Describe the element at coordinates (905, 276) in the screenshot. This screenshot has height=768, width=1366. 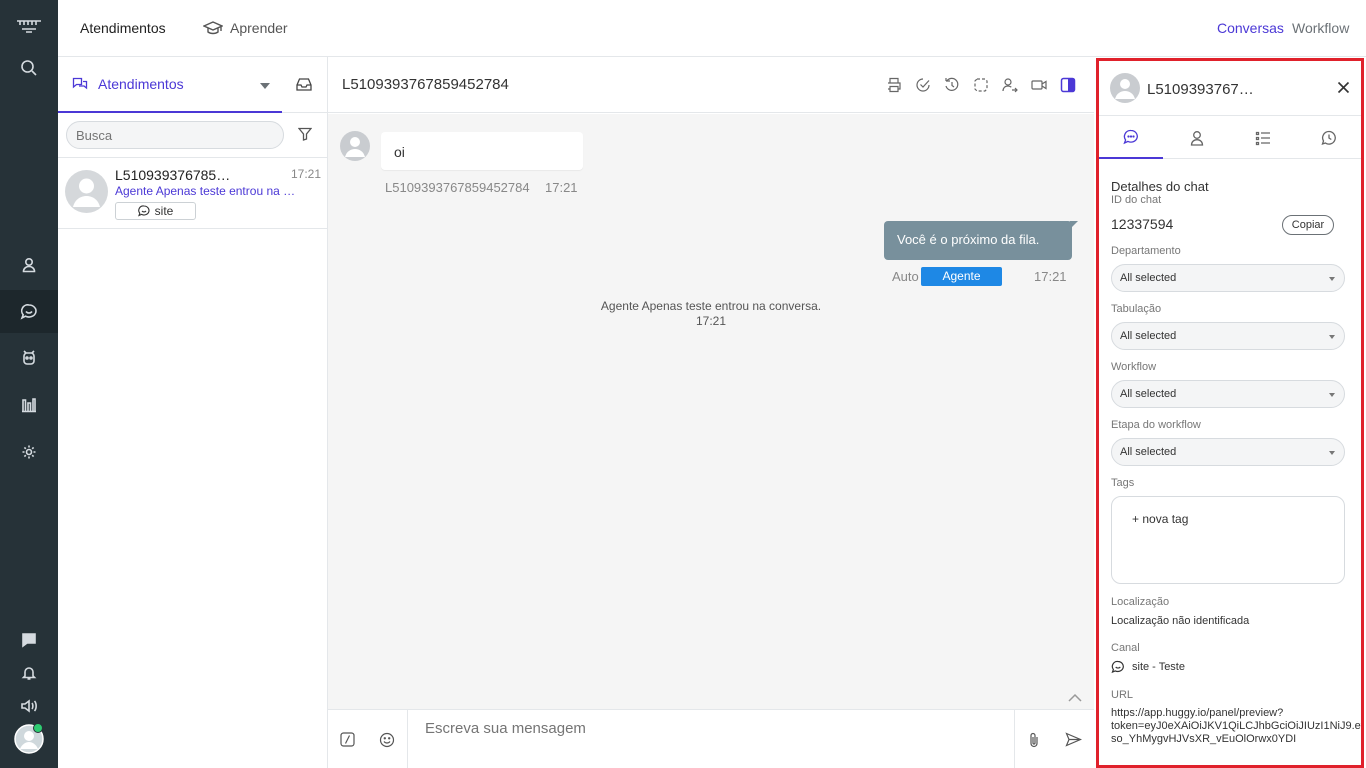
I see `auto-label: Auto` at that location.